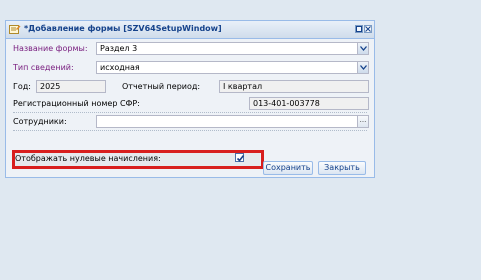  I want to click on maximize-icon, so click(359, 29).